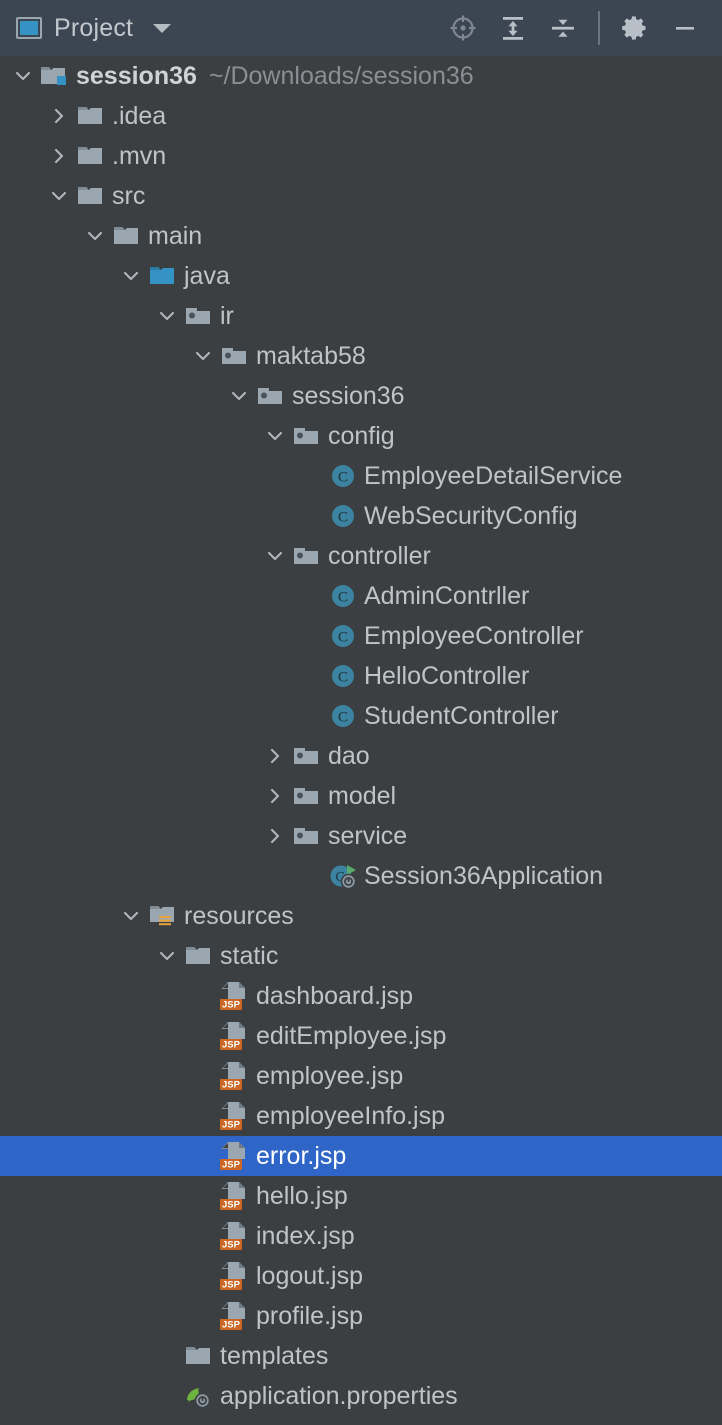 The image size is (722, 1425). I want to click on tree-row: static, so click(361, 956).